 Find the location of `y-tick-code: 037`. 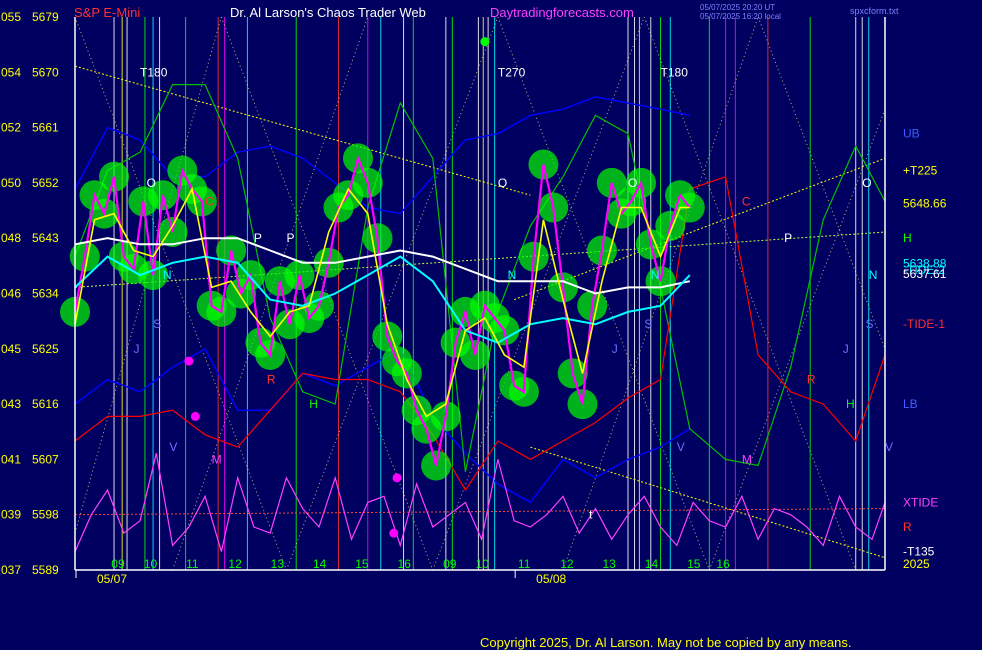

y-tick-code: 037 is located at coordinates (11, 570).